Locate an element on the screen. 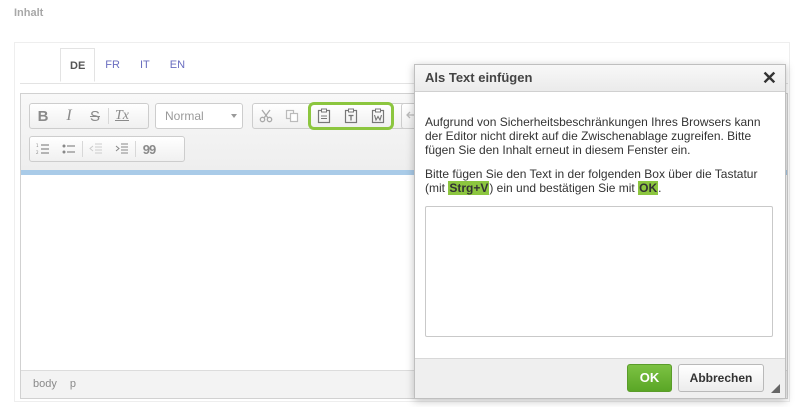 Image resolution: width=801 pixels, height=407 pixels. format-select: Normal is located at coordinates (199, 116).